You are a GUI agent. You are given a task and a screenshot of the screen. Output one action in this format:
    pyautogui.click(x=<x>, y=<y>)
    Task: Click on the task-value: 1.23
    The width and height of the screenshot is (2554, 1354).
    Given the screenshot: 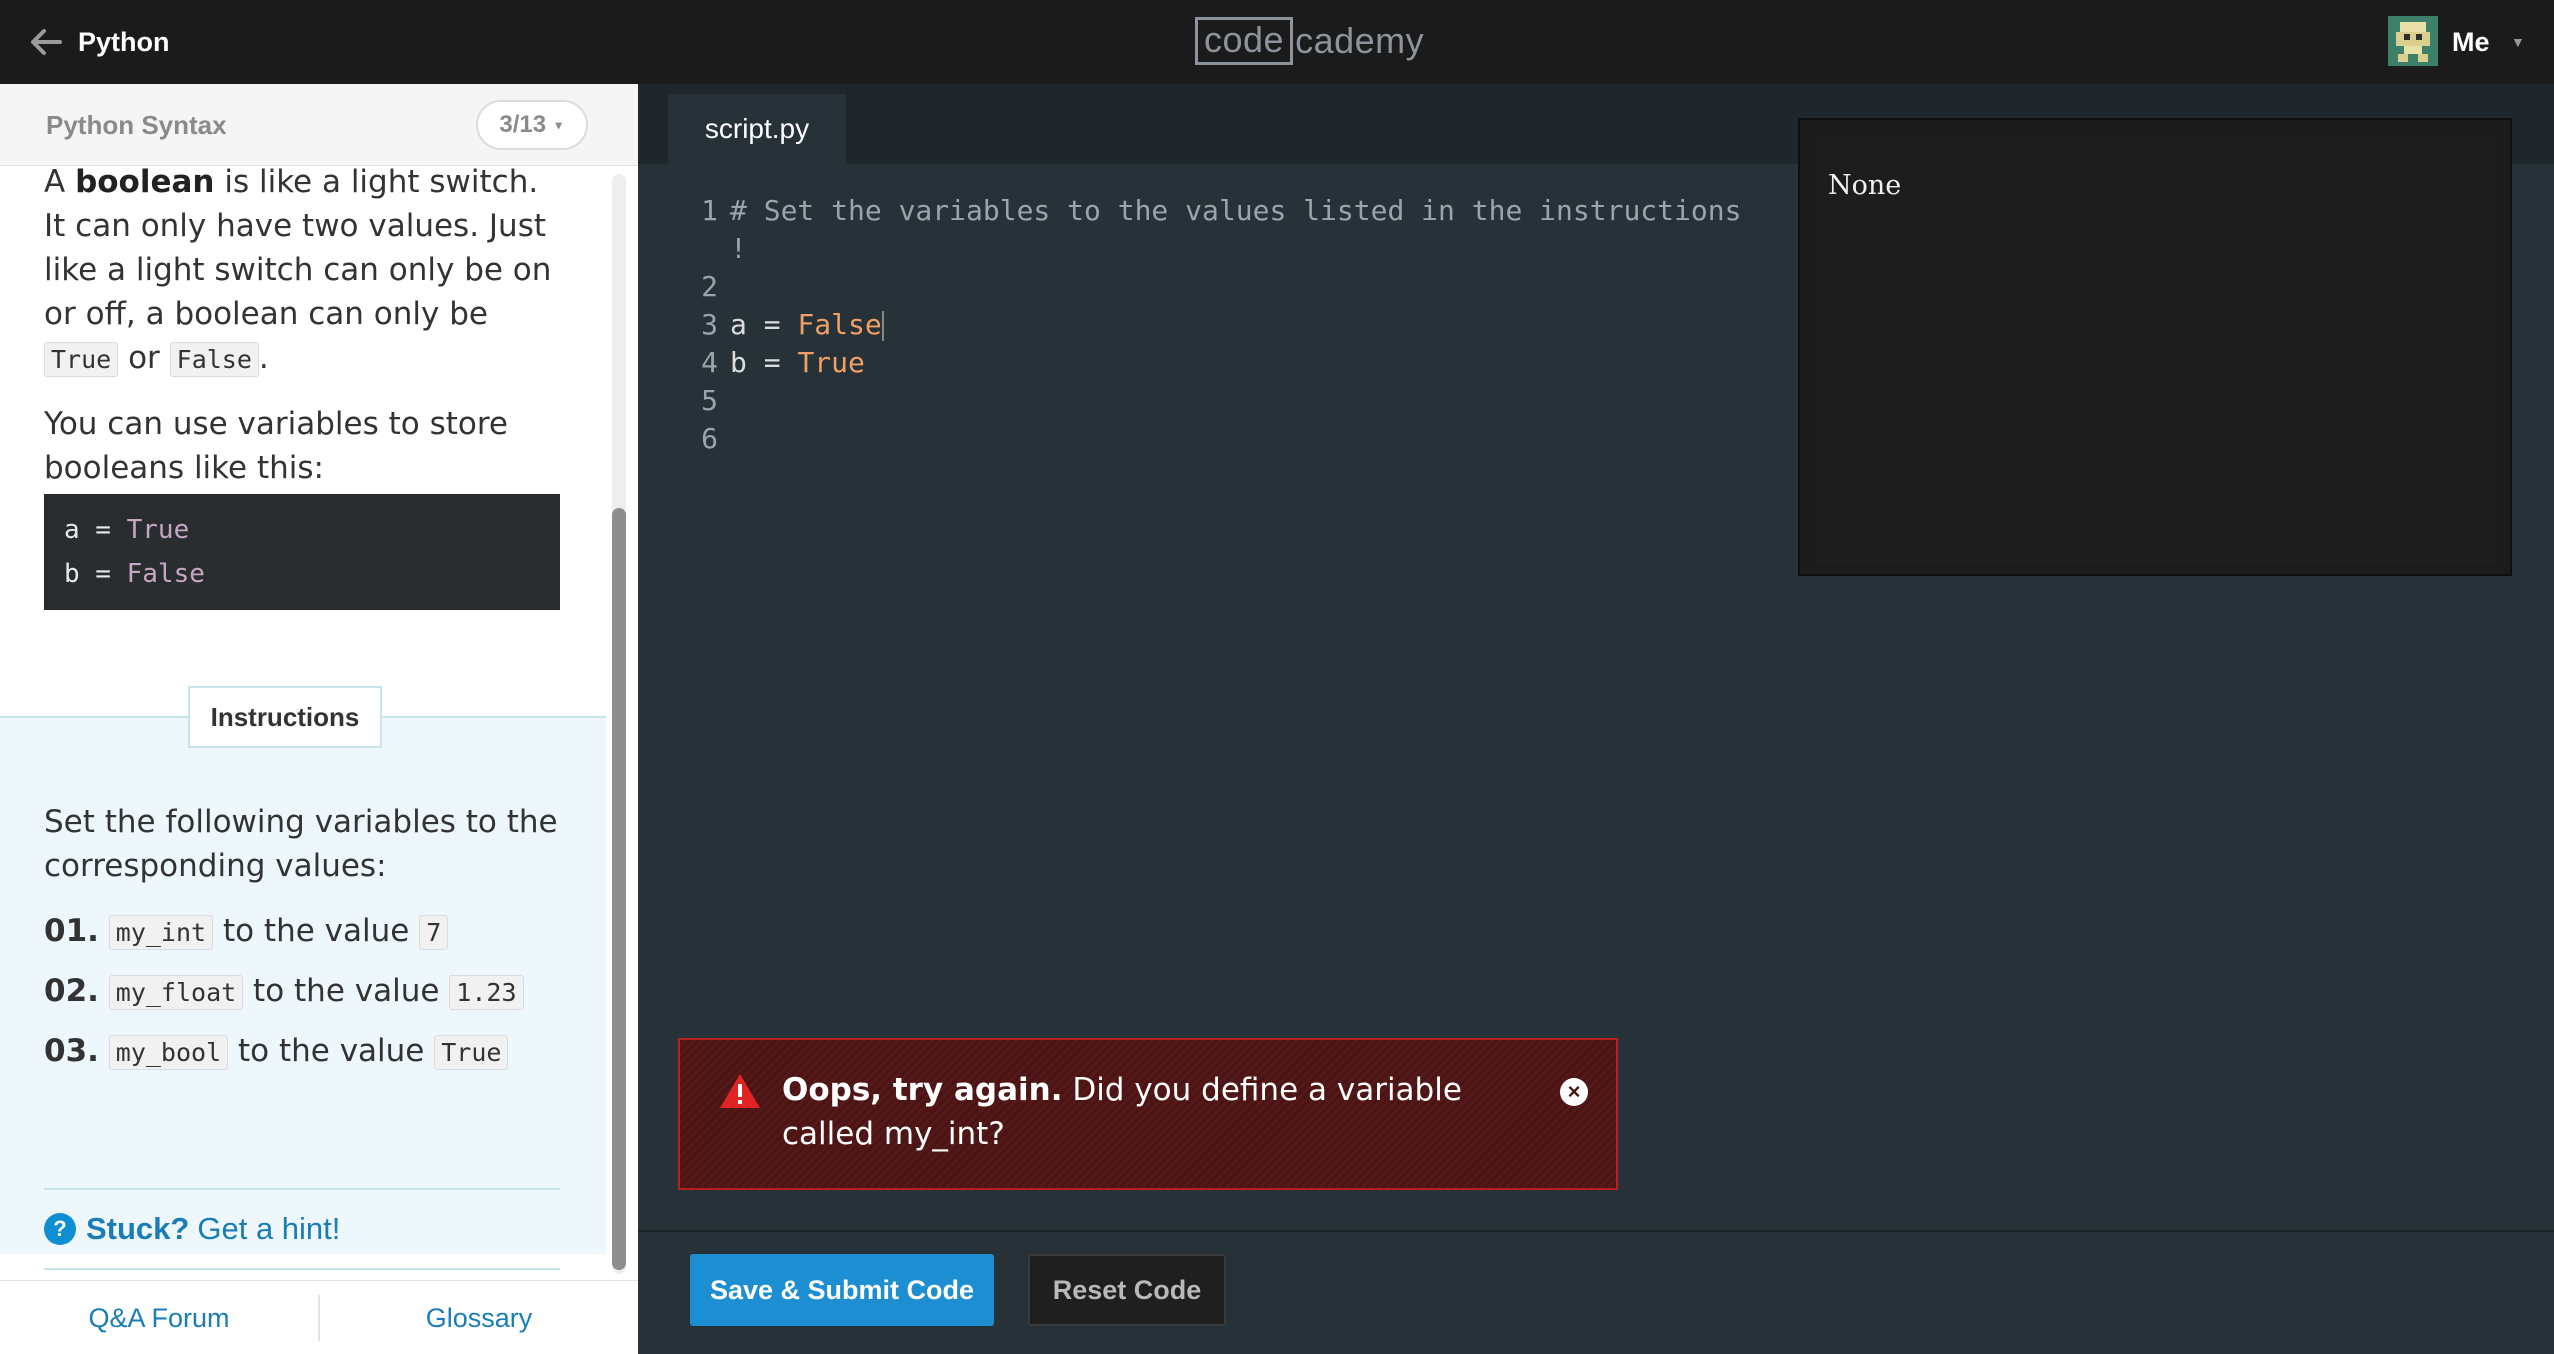 What is the action you would take?
    pyautogui.click(x=486, y=992)
    